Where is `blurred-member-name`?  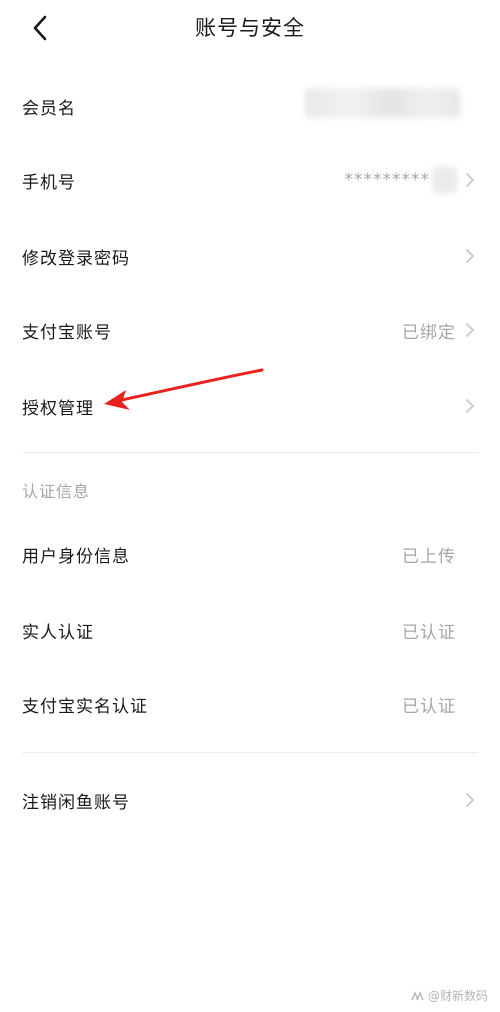
blurred-member-name is located at coordinates (382, 103).